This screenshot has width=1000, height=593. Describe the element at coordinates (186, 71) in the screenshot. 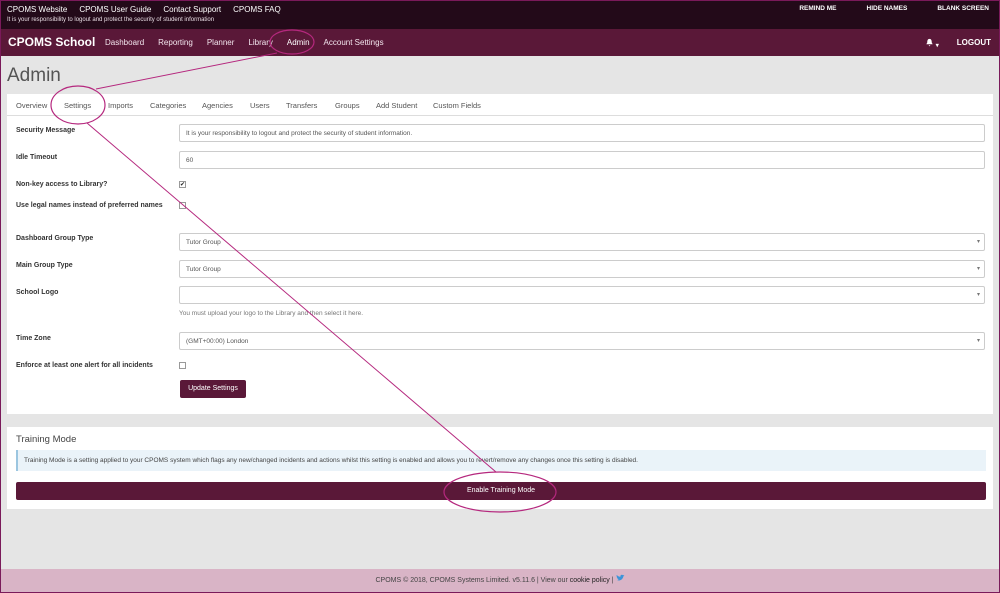

I see `annotation-line-admin-to-settings` at that location.